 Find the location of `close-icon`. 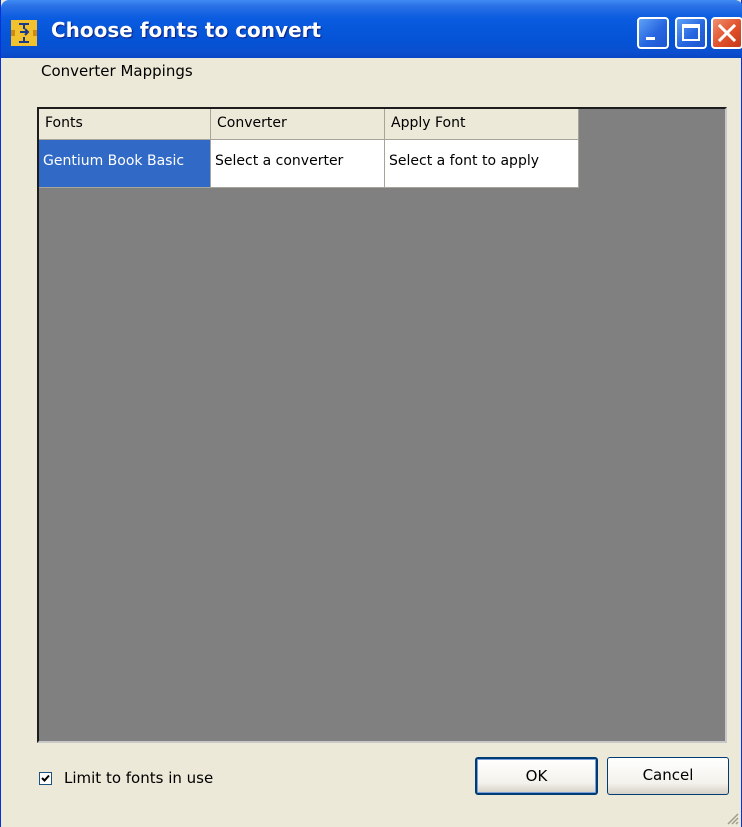

close-icon is located at coordinates (727, 33).